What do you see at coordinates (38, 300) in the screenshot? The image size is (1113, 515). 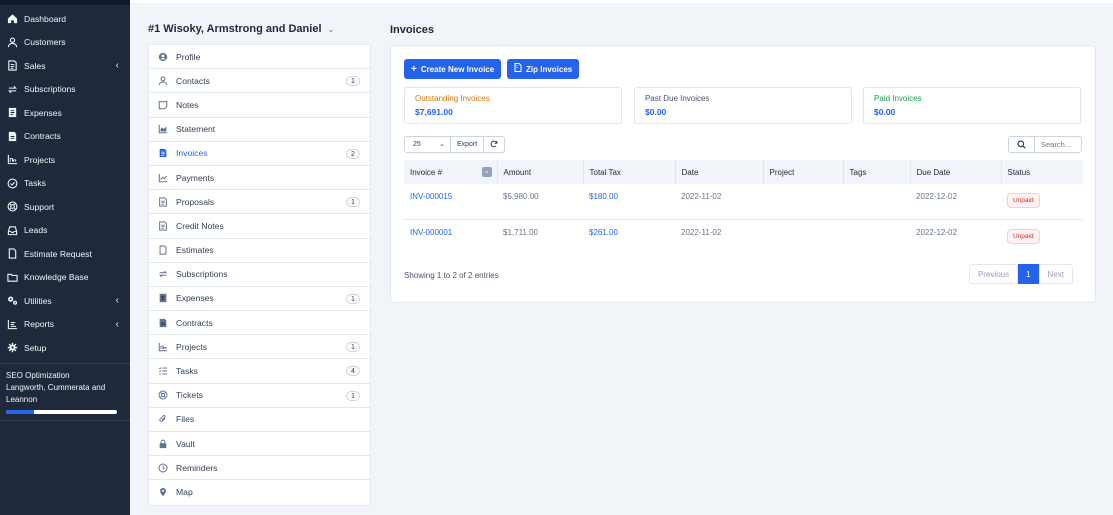 I see `sidebar-item-label: Utilities` at bounding box center [38, 300].